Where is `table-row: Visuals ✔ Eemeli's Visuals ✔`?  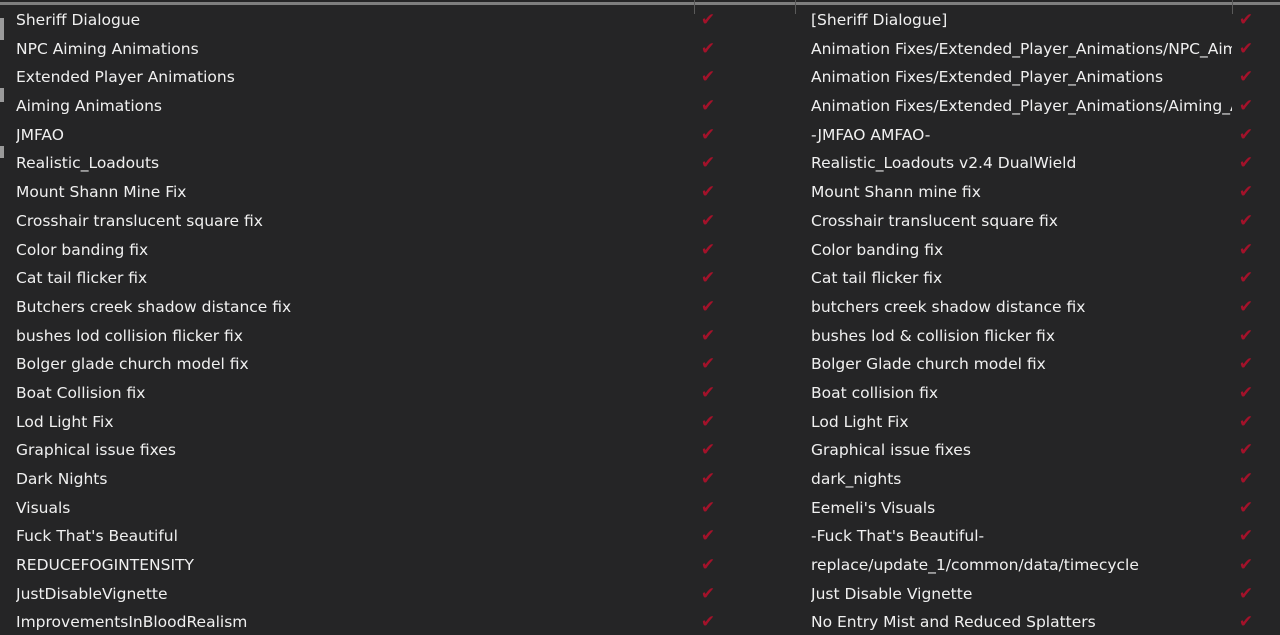
table-row: Visuals ✔ Eemeli's Visuals ✔ is located at coordinates (640, 508).